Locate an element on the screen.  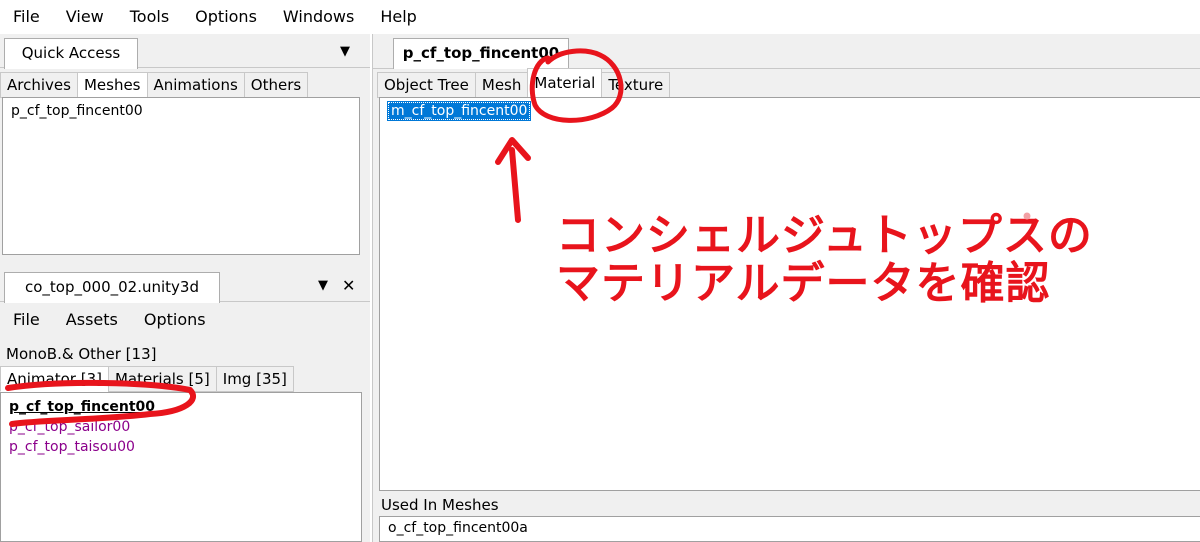
menu-options: Options is located at coordinates (226, 17).